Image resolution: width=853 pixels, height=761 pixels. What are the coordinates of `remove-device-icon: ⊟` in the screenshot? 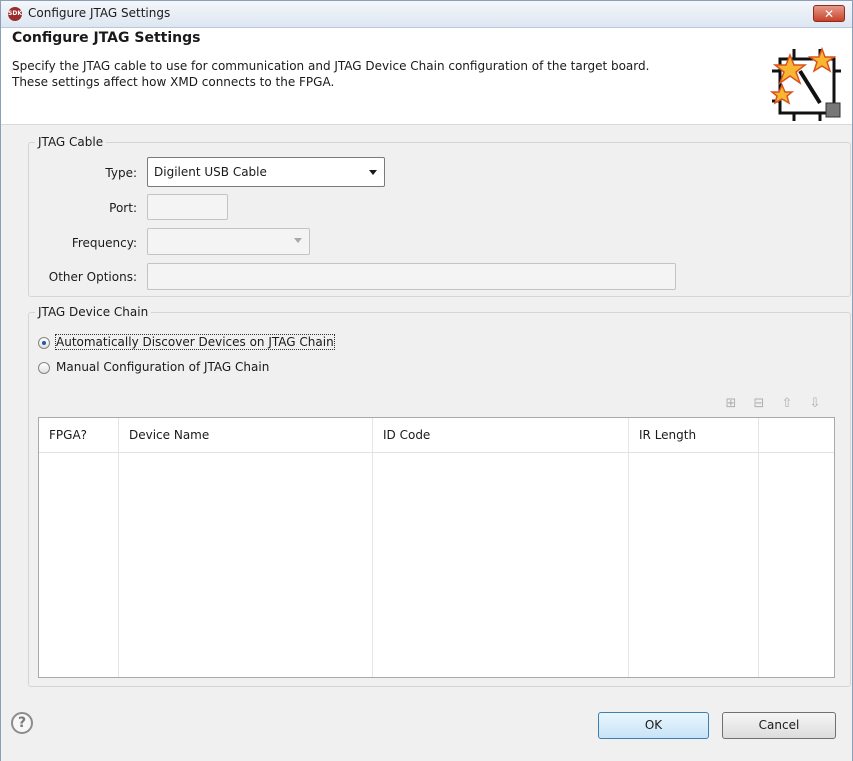 It's located at (759, 404).